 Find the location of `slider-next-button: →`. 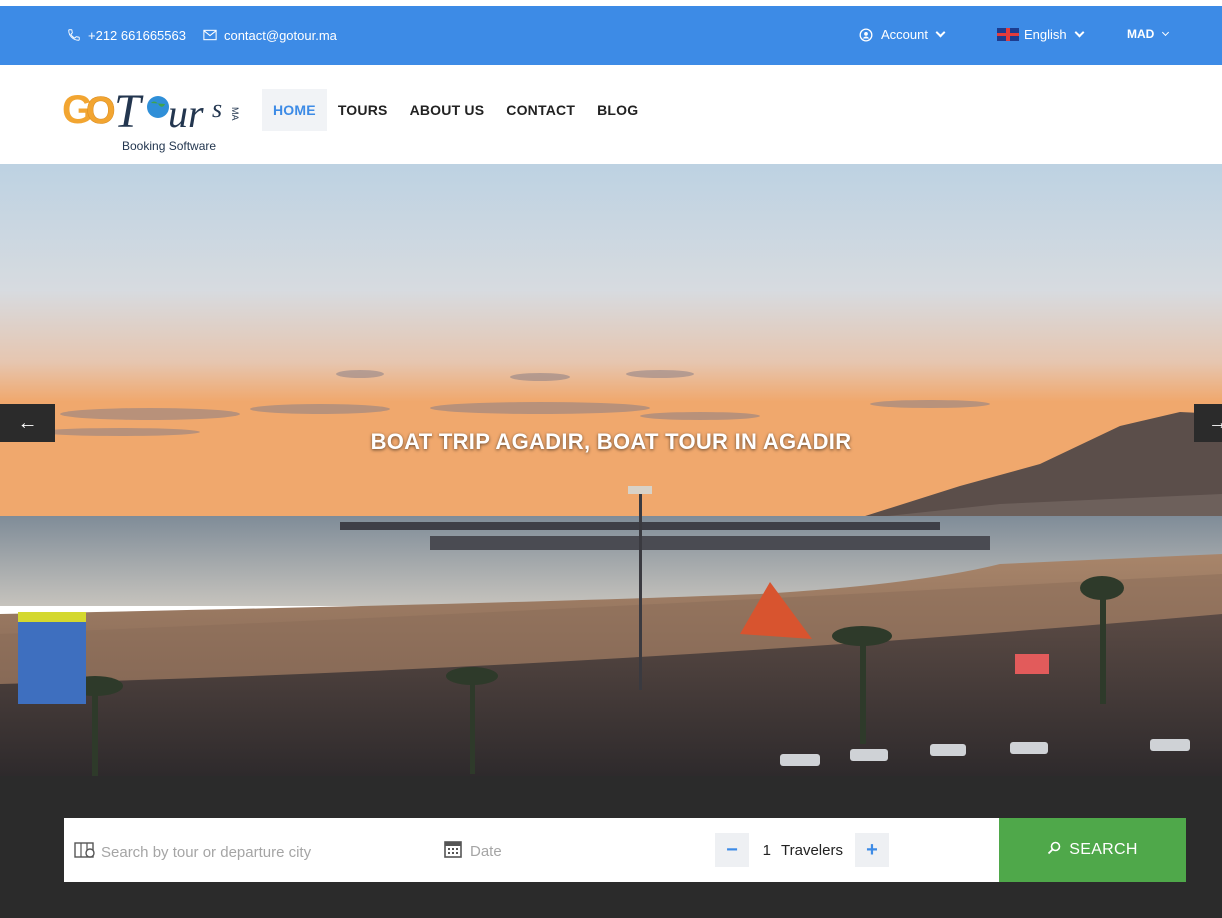

slider-next-button: → is located at coordinates (1208, 423).